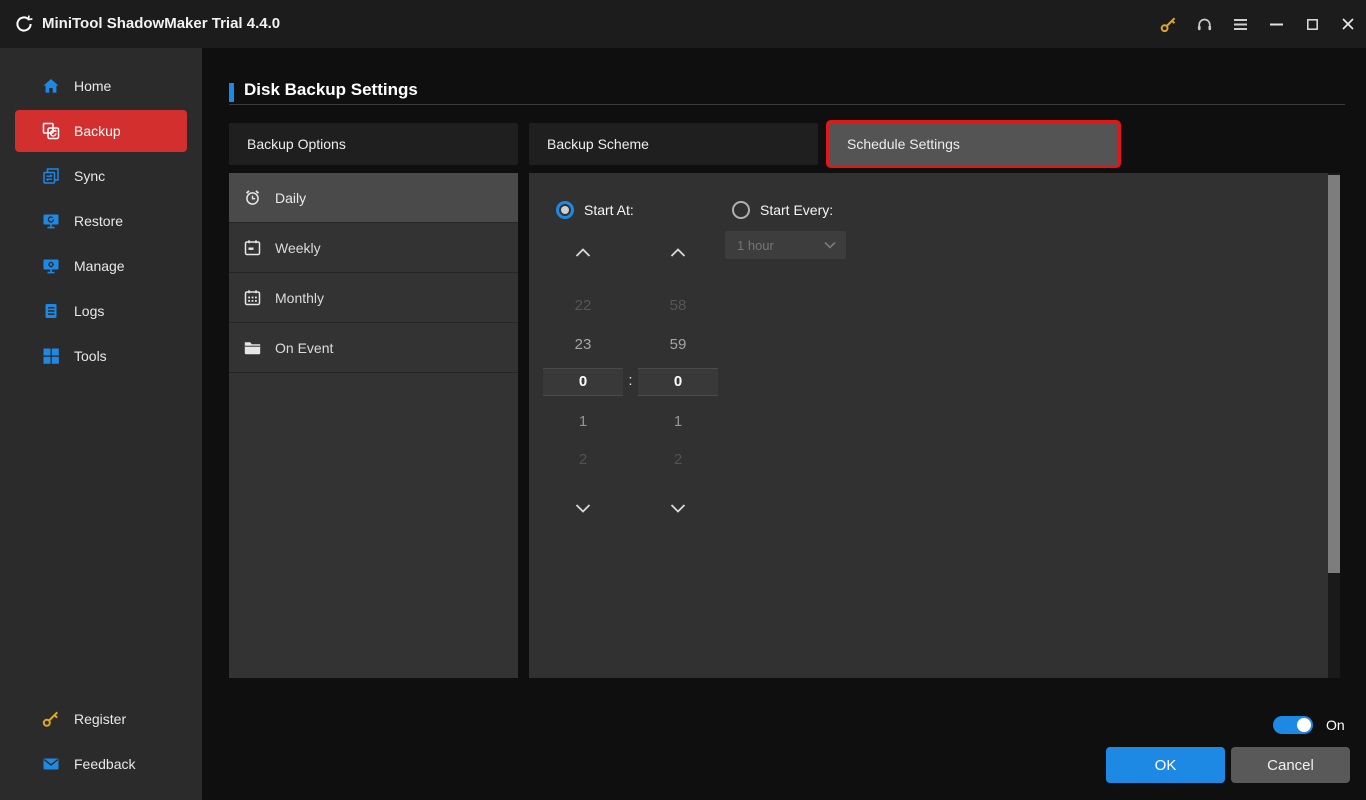 Image resolution: width=1366 pixels, height=800 pixels. Describe the element at coordinates (231, 92) in the screenshot. I see `title-accent-bar` at that location.